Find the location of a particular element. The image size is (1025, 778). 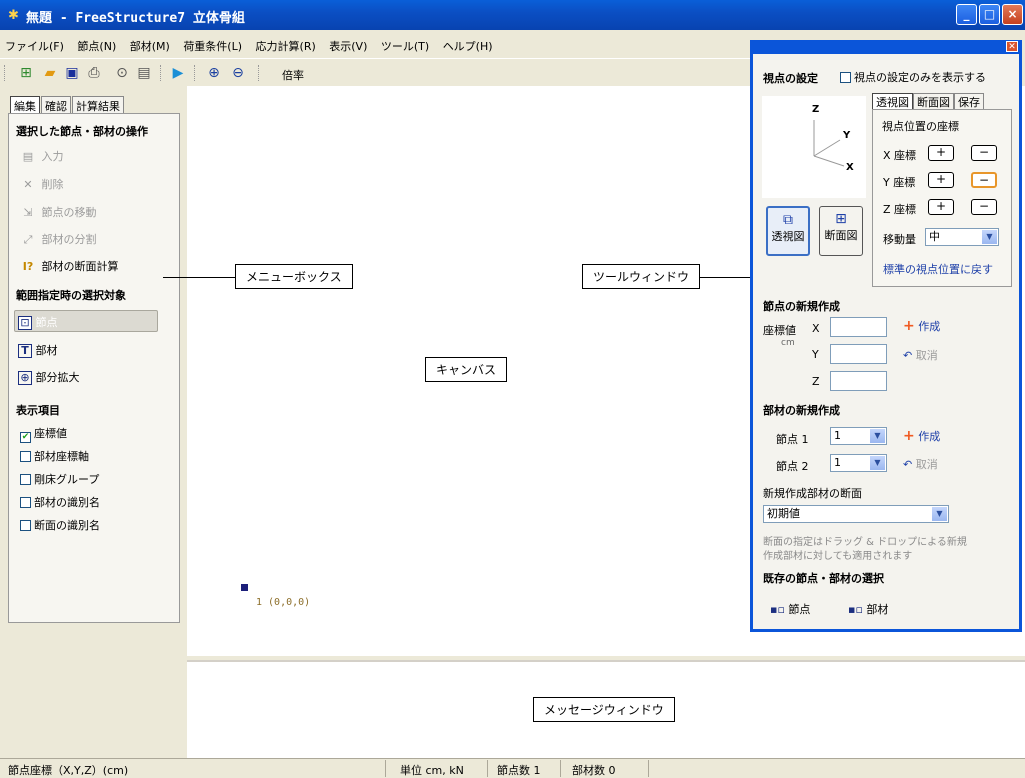

op-delete: ✕ 削除 is located at coordinates (40, 184).